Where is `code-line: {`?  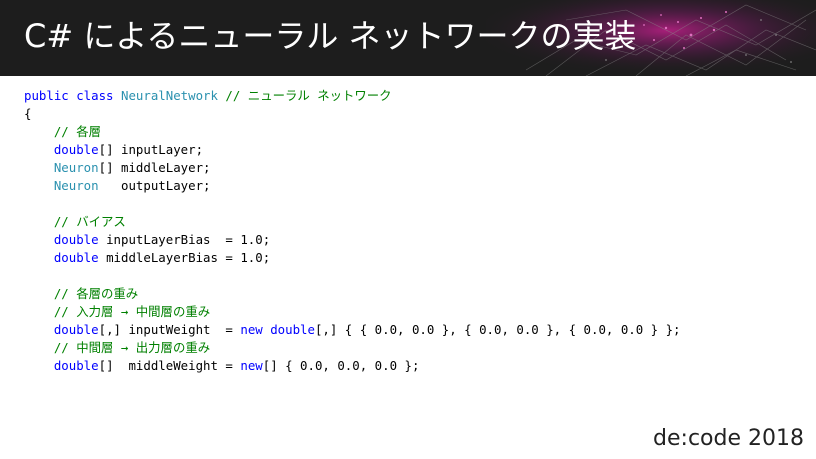 code-line: { is located at coordinates (352, 114).